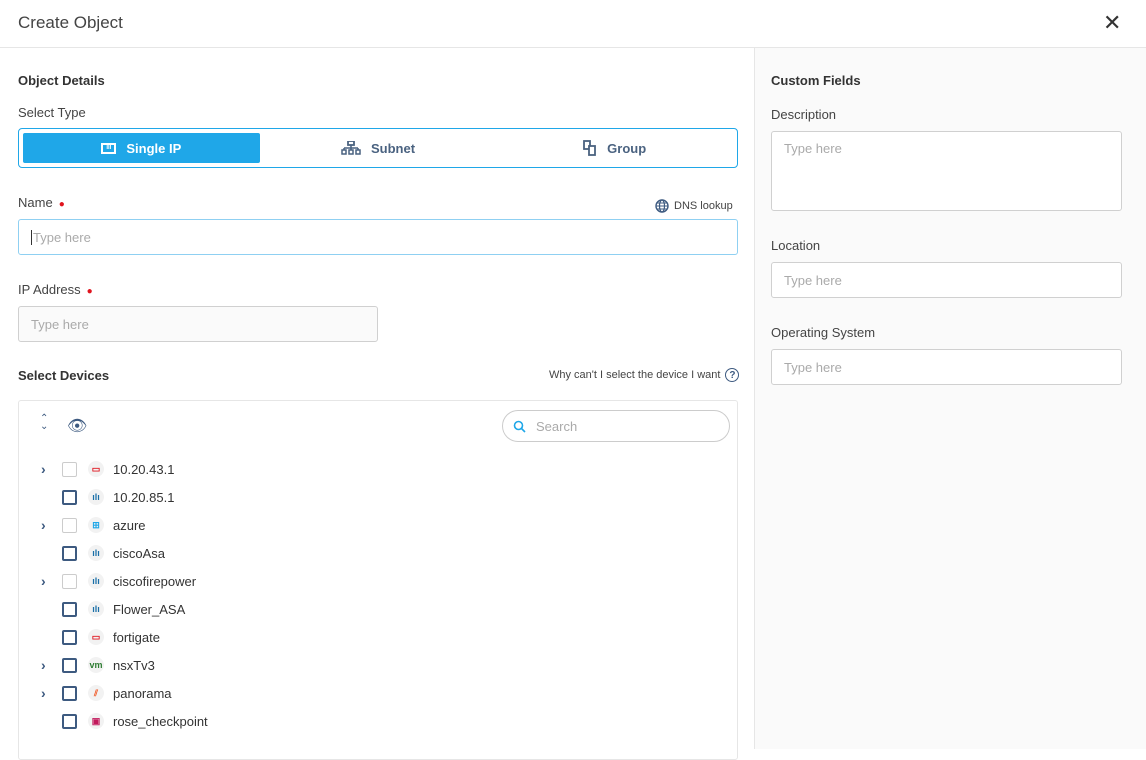 The height and width of the screenshot is (760, 1146). Describe the element at coordinates (590, 148) in the screenshot. I see `group-icon` at that location.